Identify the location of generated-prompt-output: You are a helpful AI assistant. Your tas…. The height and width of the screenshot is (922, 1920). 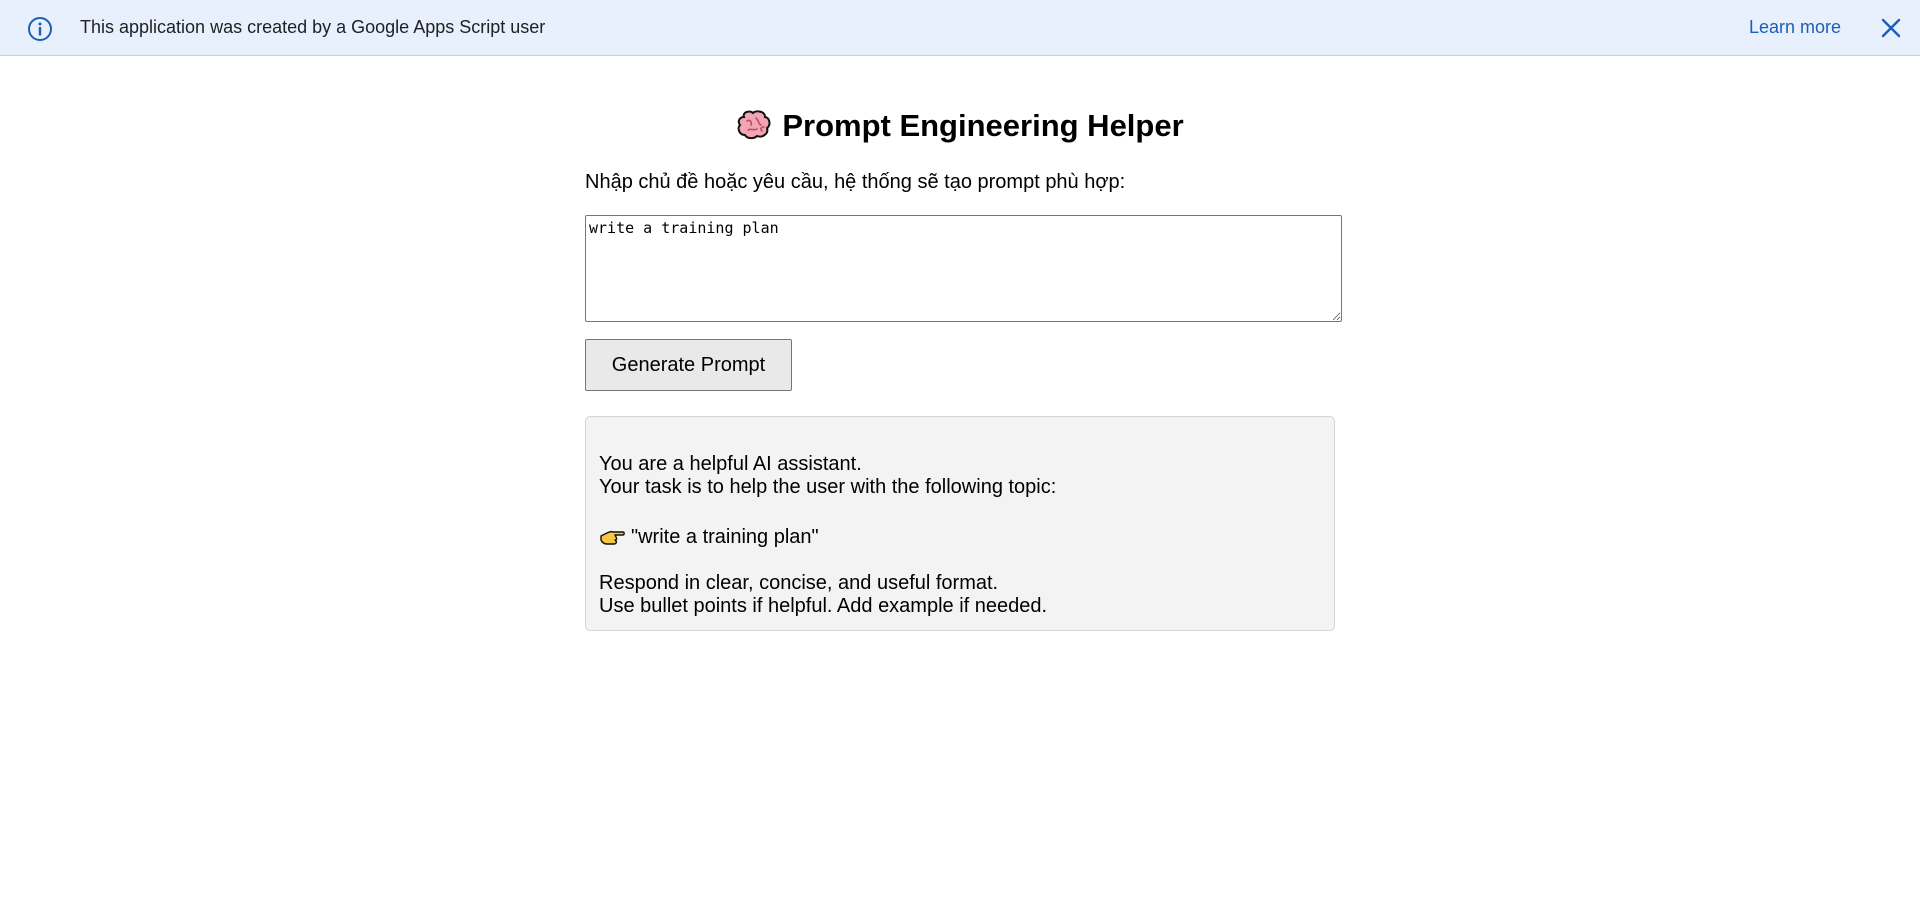
(960, 523).